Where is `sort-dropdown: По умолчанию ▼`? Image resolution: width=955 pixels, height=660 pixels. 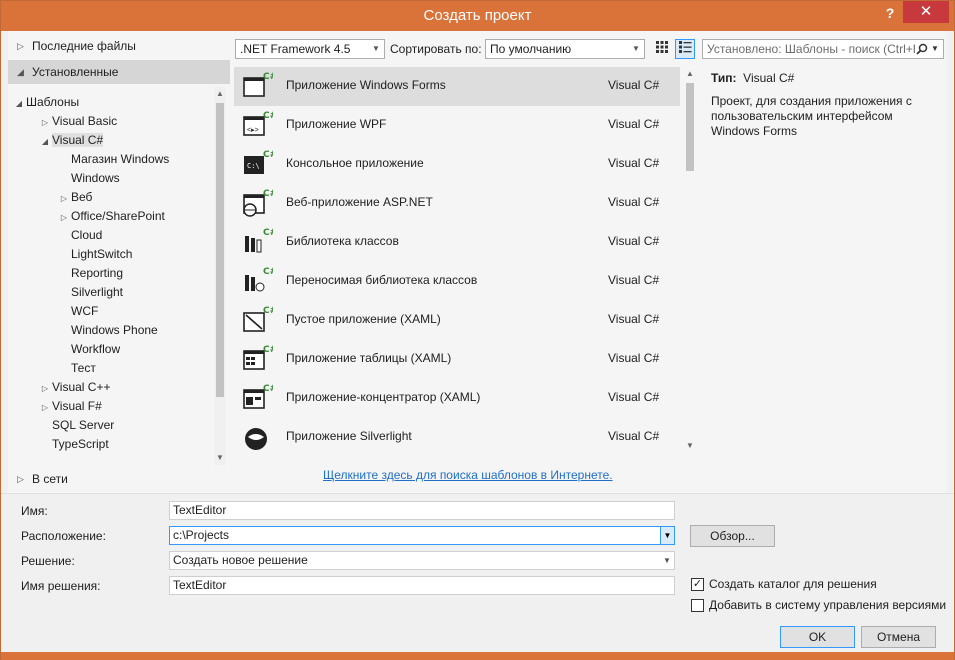
sort-dropdown: По умолчанию ▼ is located at coordinates (565, 49).